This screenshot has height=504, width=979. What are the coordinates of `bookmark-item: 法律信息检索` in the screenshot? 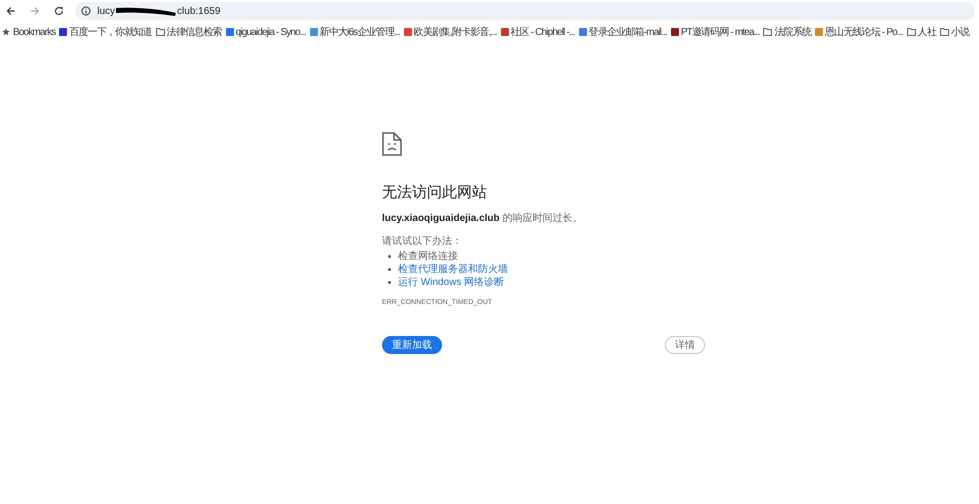 It's located at (194, 32).